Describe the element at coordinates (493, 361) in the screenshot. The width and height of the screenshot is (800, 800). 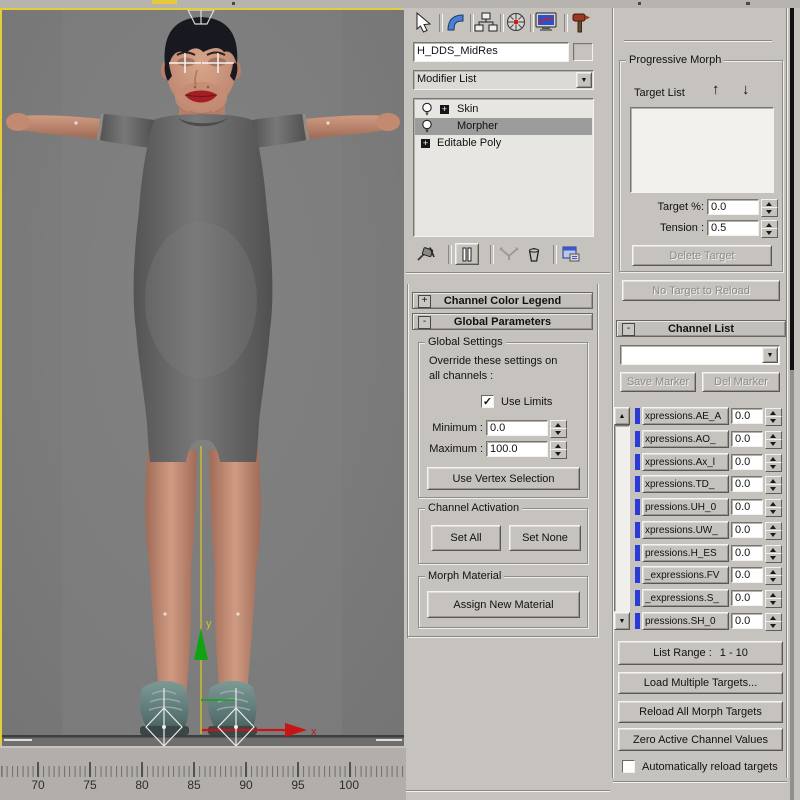
I see `override-text-line1: Override these settings on` at that location.